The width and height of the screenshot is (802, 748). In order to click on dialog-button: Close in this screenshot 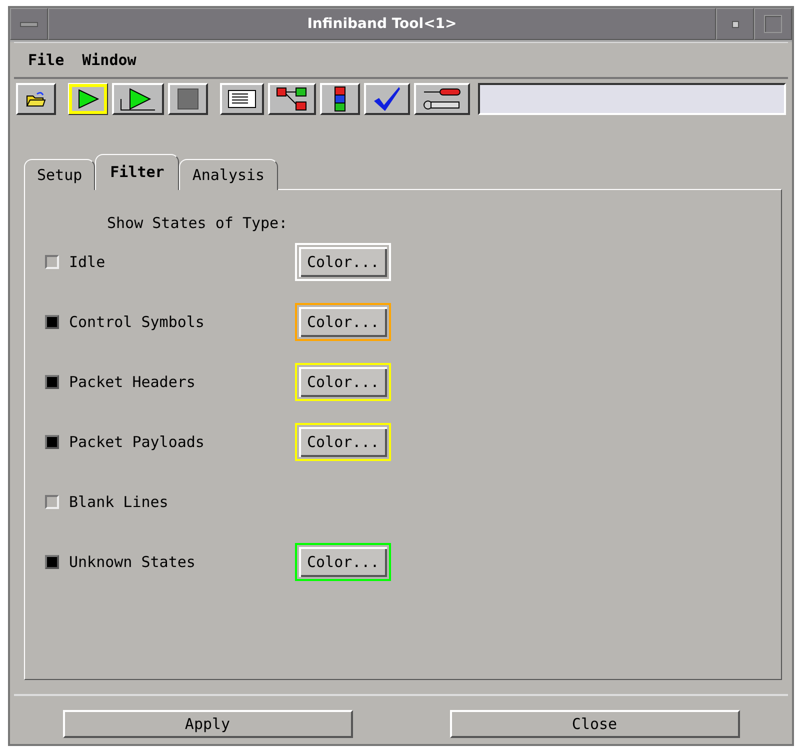, I will do `click(595, 724)`.